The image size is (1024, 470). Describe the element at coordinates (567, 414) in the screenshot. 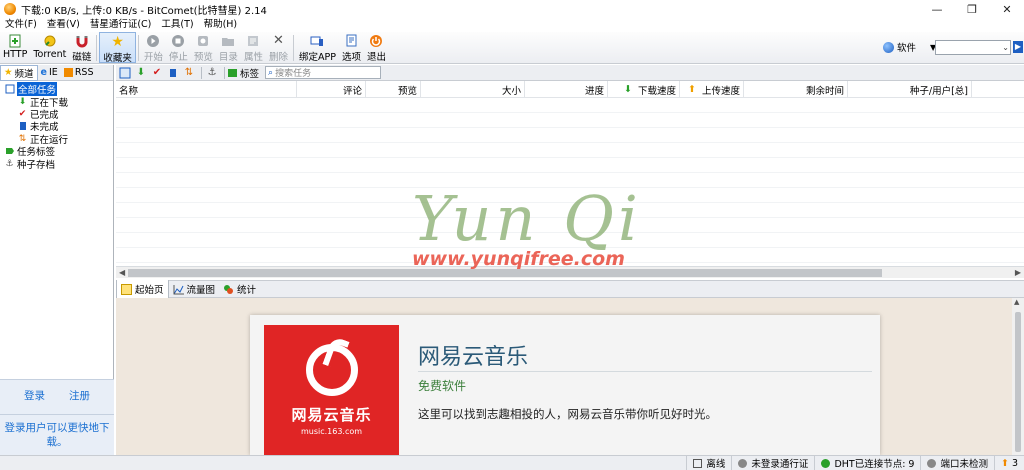

I see `app-description: 这里可以找到志趣相投的人，网易云音乐带你听见好时光。` at that location.